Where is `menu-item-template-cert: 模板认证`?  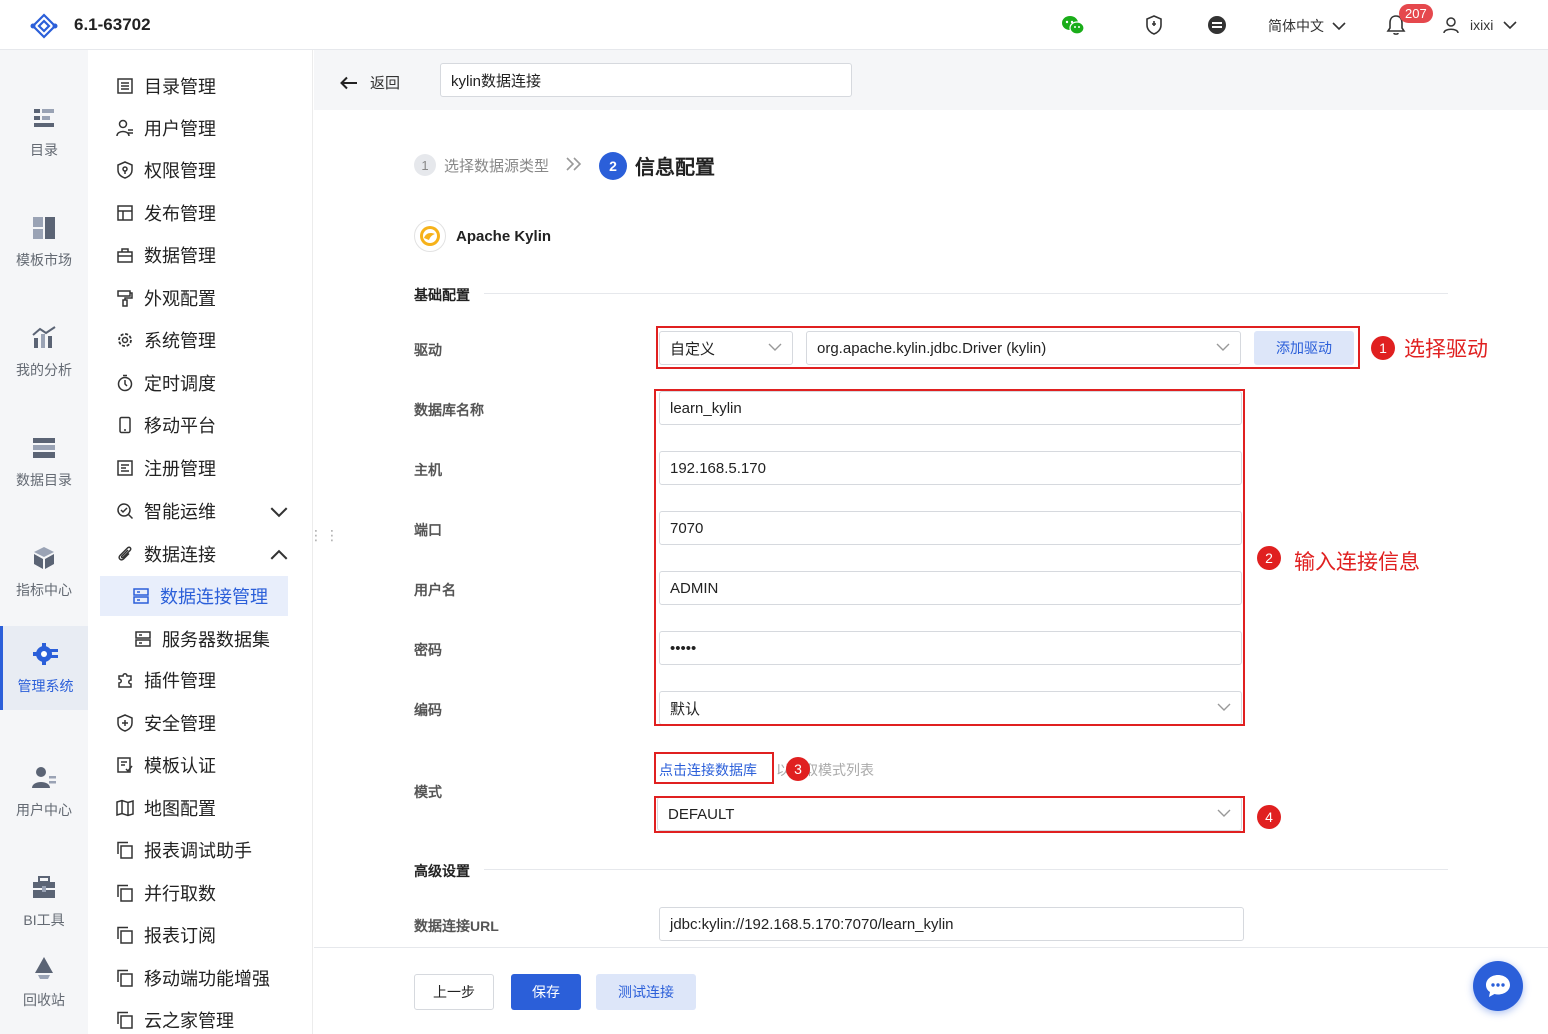
menu-item-template-cert: 模板认证 is located at coordinates (200, 765).